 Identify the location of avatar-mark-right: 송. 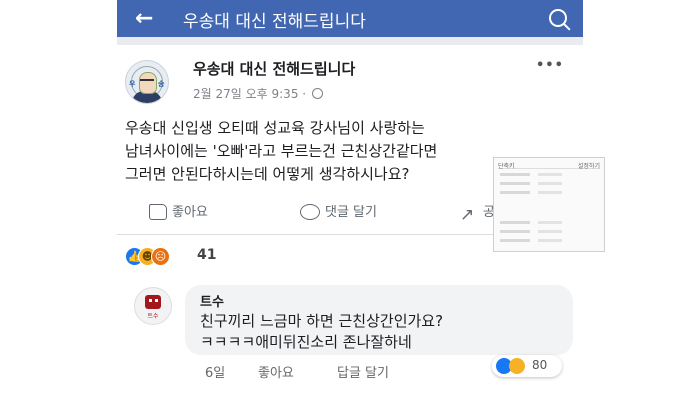
(161, 84).